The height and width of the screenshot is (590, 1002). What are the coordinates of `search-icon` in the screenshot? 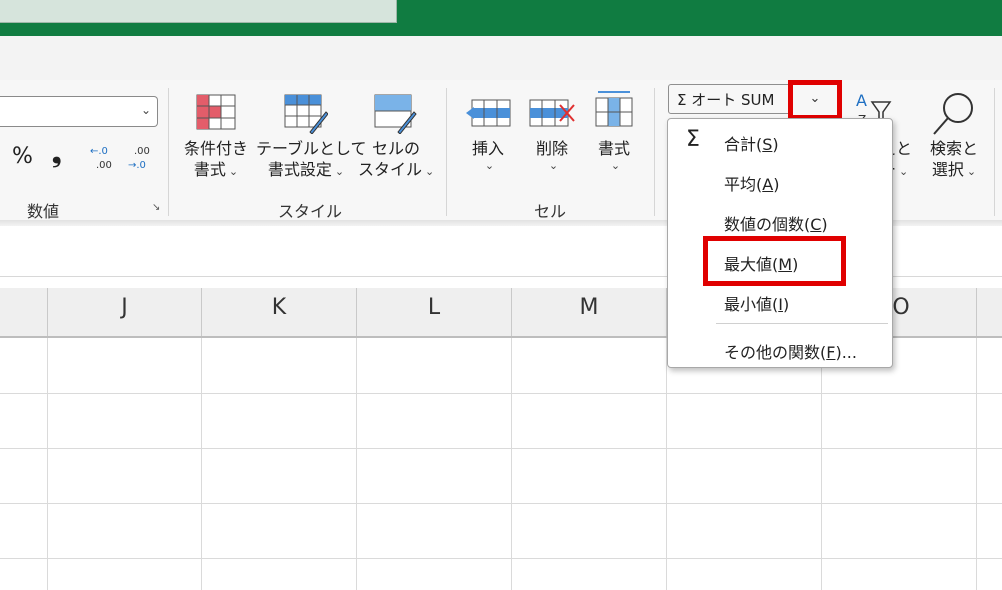 It's located at (954, 113).